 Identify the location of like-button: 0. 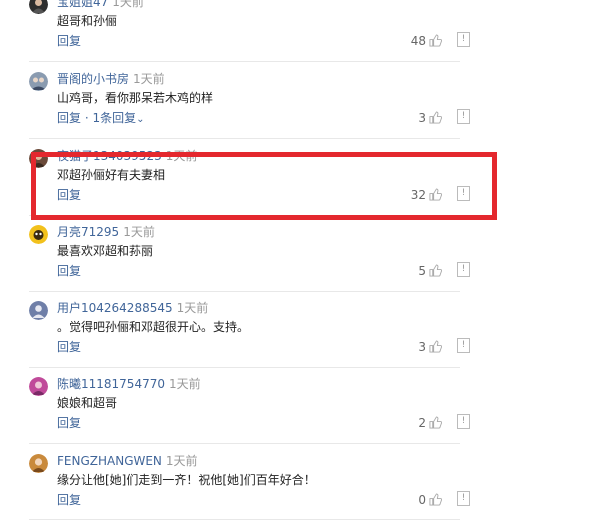
(430, 500).